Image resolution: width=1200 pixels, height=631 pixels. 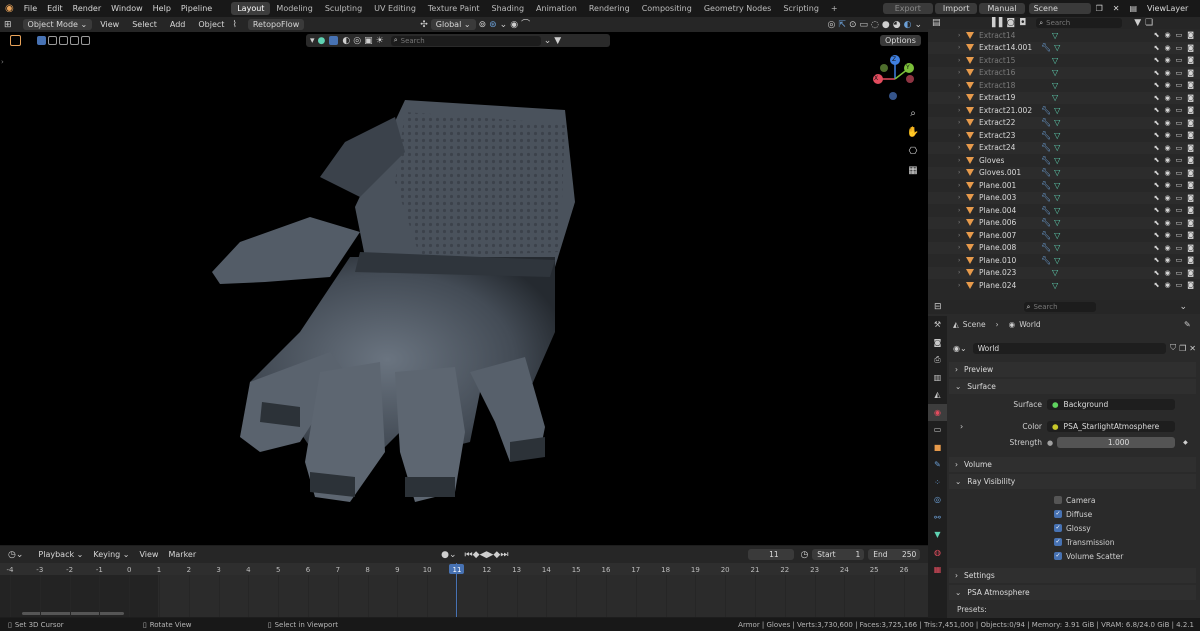 What do you see at coordinates (395, 8) in the screenshot?
I see `tab-uv-editing: UV Editing` at bounding box center [395, 8].